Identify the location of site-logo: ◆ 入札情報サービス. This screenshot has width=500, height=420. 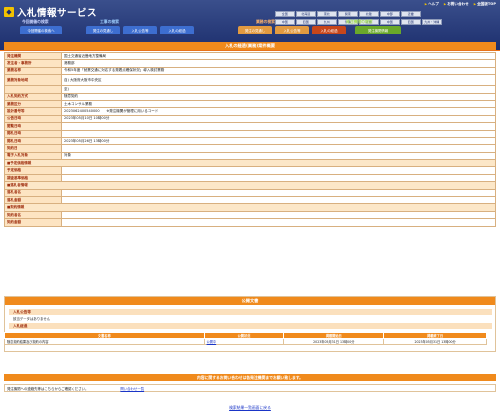
(50, 12).